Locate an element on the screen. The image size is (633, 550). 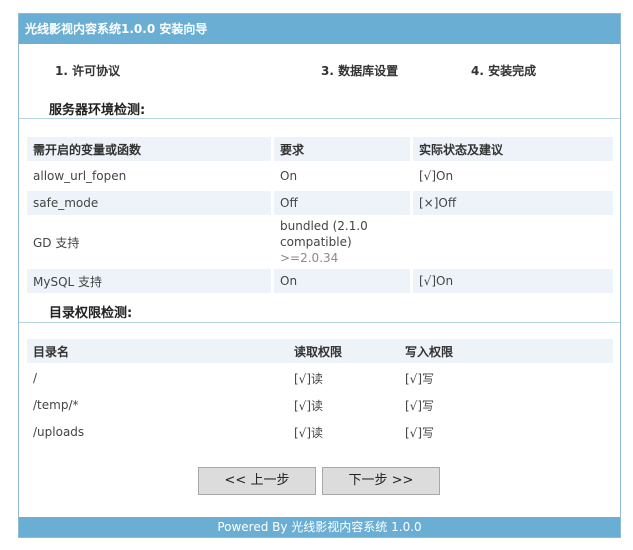
requirement: Off is located at coordinates (343, 203).